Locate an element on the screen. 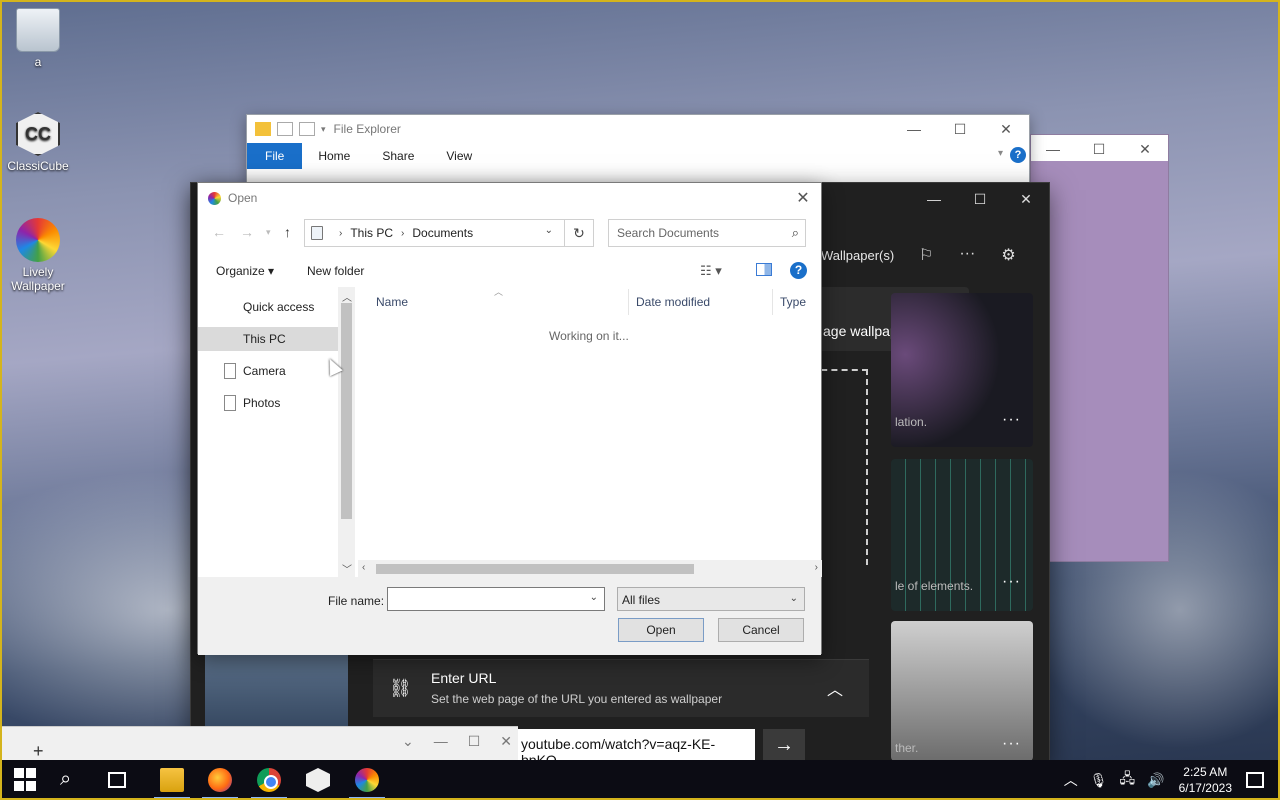 The image size is (1280, 800). column-header-date-modified: Date modified is located at coordinates (673, 302).